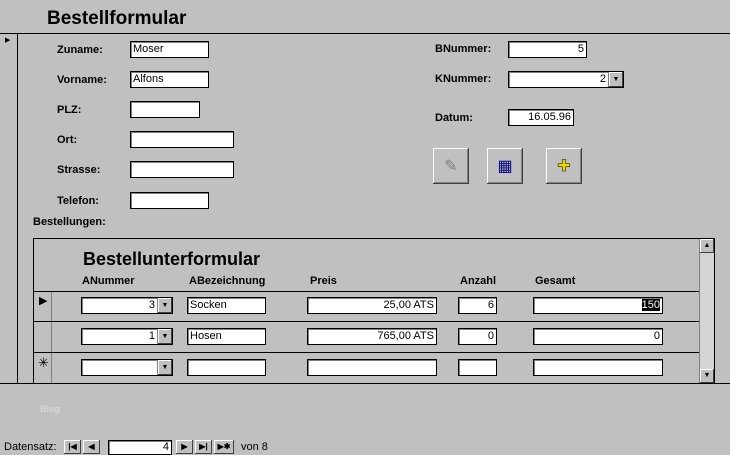 This screenshot has height=455, width=730. I want to click on next-record-button: ▶, so click(184, 447).